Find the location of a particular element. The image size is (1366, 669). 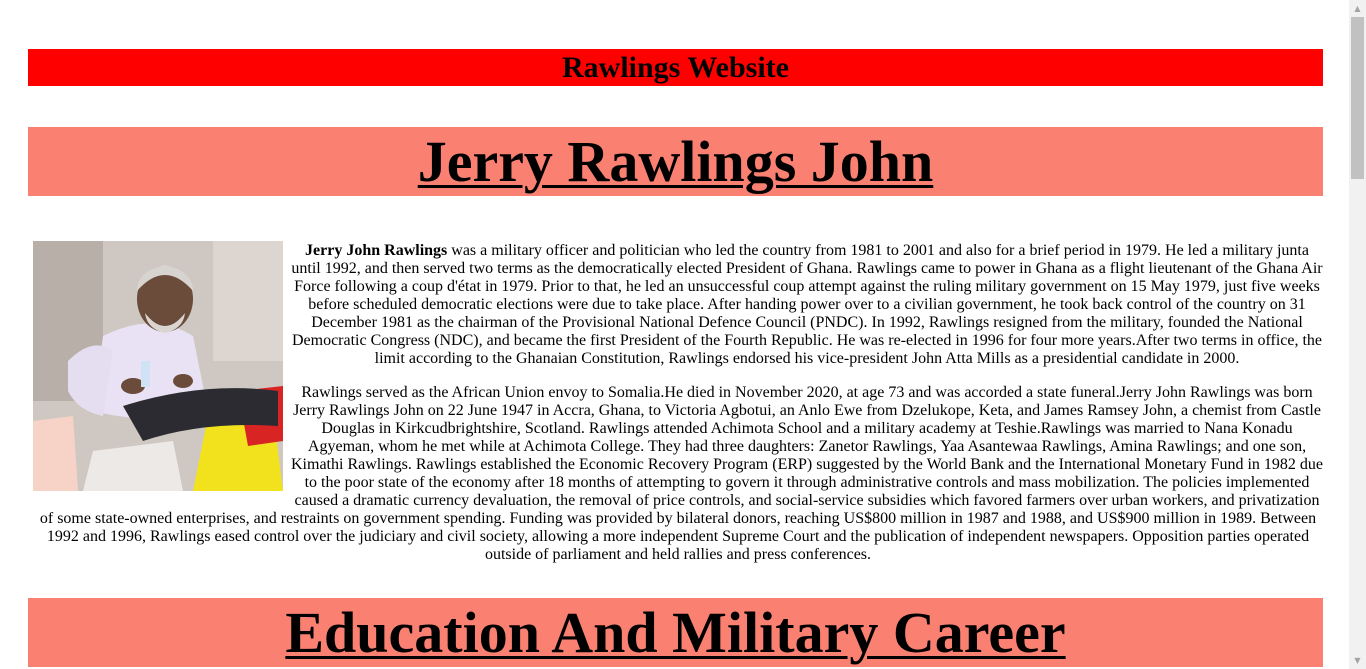

site-title: Rawlings Website is located at coordinates (675, 67).